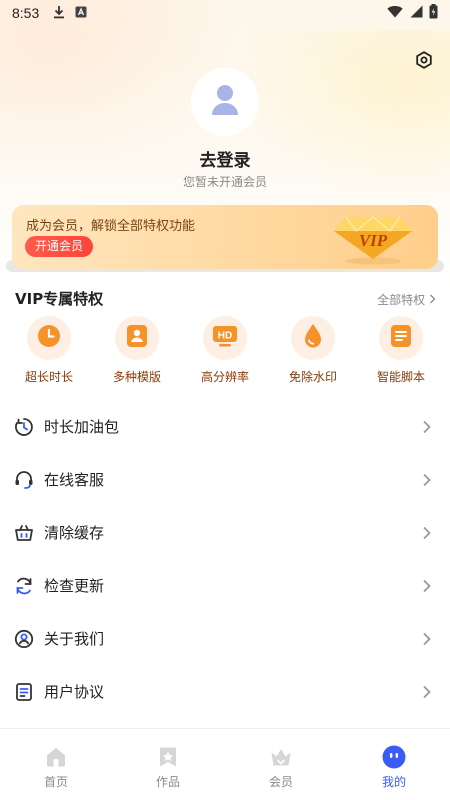 The height and width of the screenshot is (800, 450). Describe the element at coordinates (400, 377) in the screenshot. I see `privilege-label: 智能脚本` at that location.